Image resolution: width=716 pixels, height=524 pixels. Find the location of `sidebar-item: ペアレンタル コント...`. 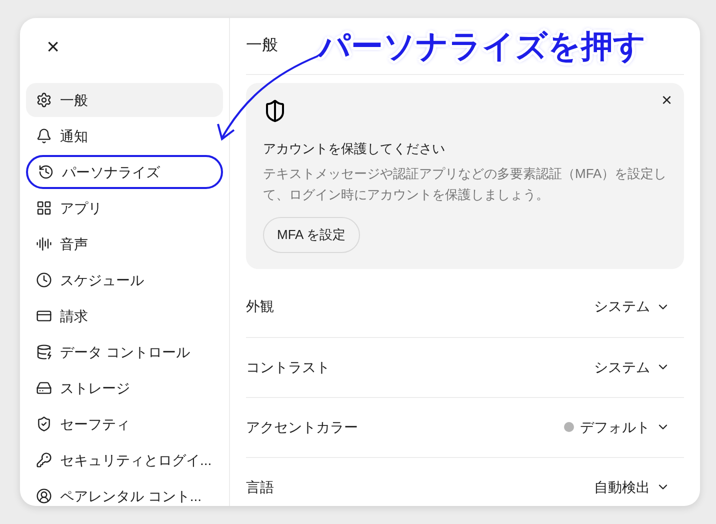

sidebar-item: ペアレンタル コント... is located at coordinates (124, 492).